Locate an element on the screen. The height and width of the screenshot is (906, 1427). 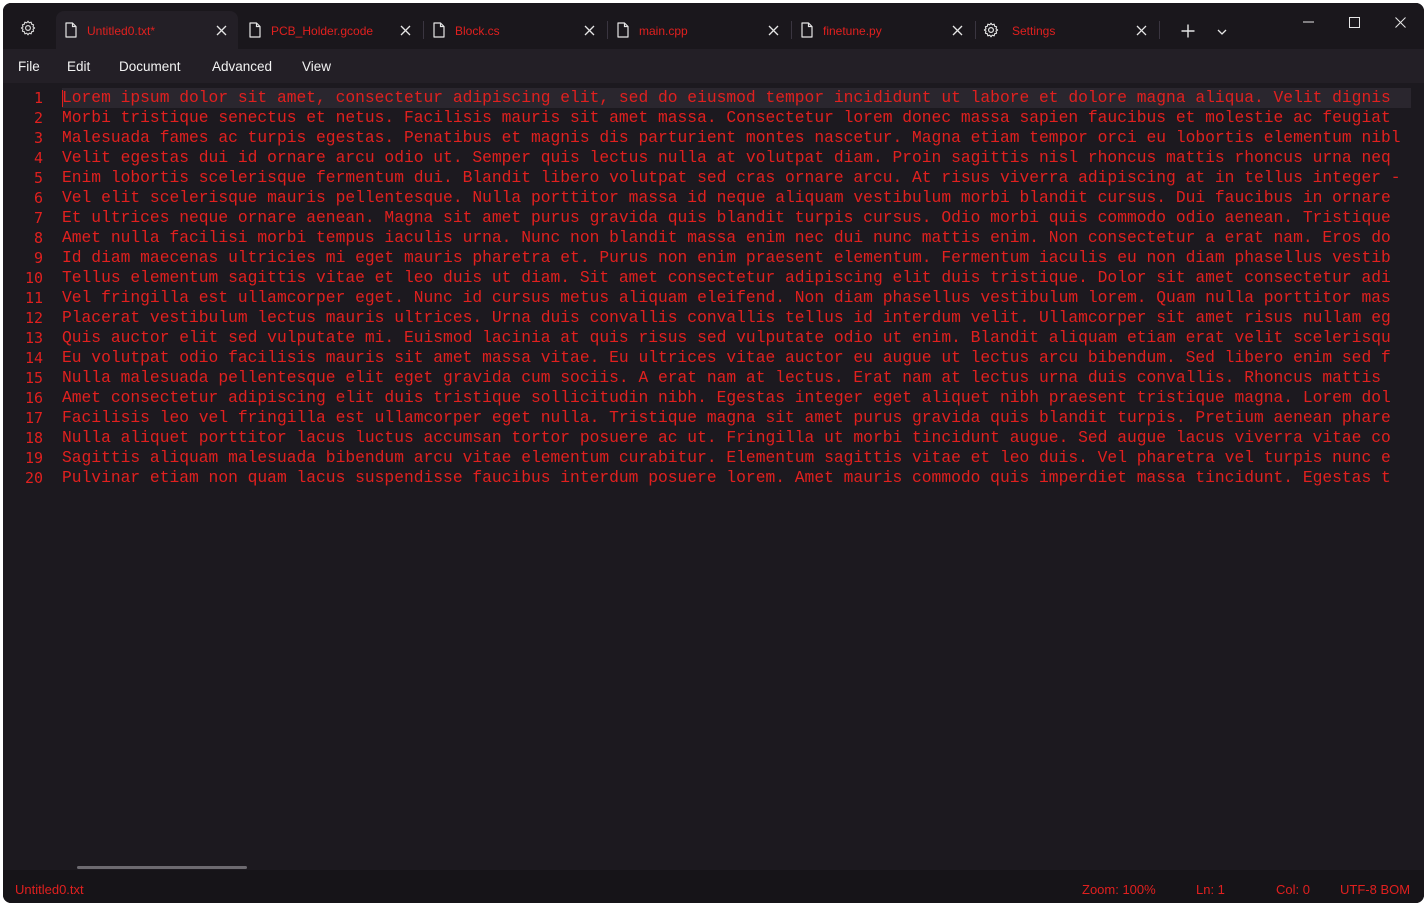
new-tab-button is located at coordinates (1188, 31).